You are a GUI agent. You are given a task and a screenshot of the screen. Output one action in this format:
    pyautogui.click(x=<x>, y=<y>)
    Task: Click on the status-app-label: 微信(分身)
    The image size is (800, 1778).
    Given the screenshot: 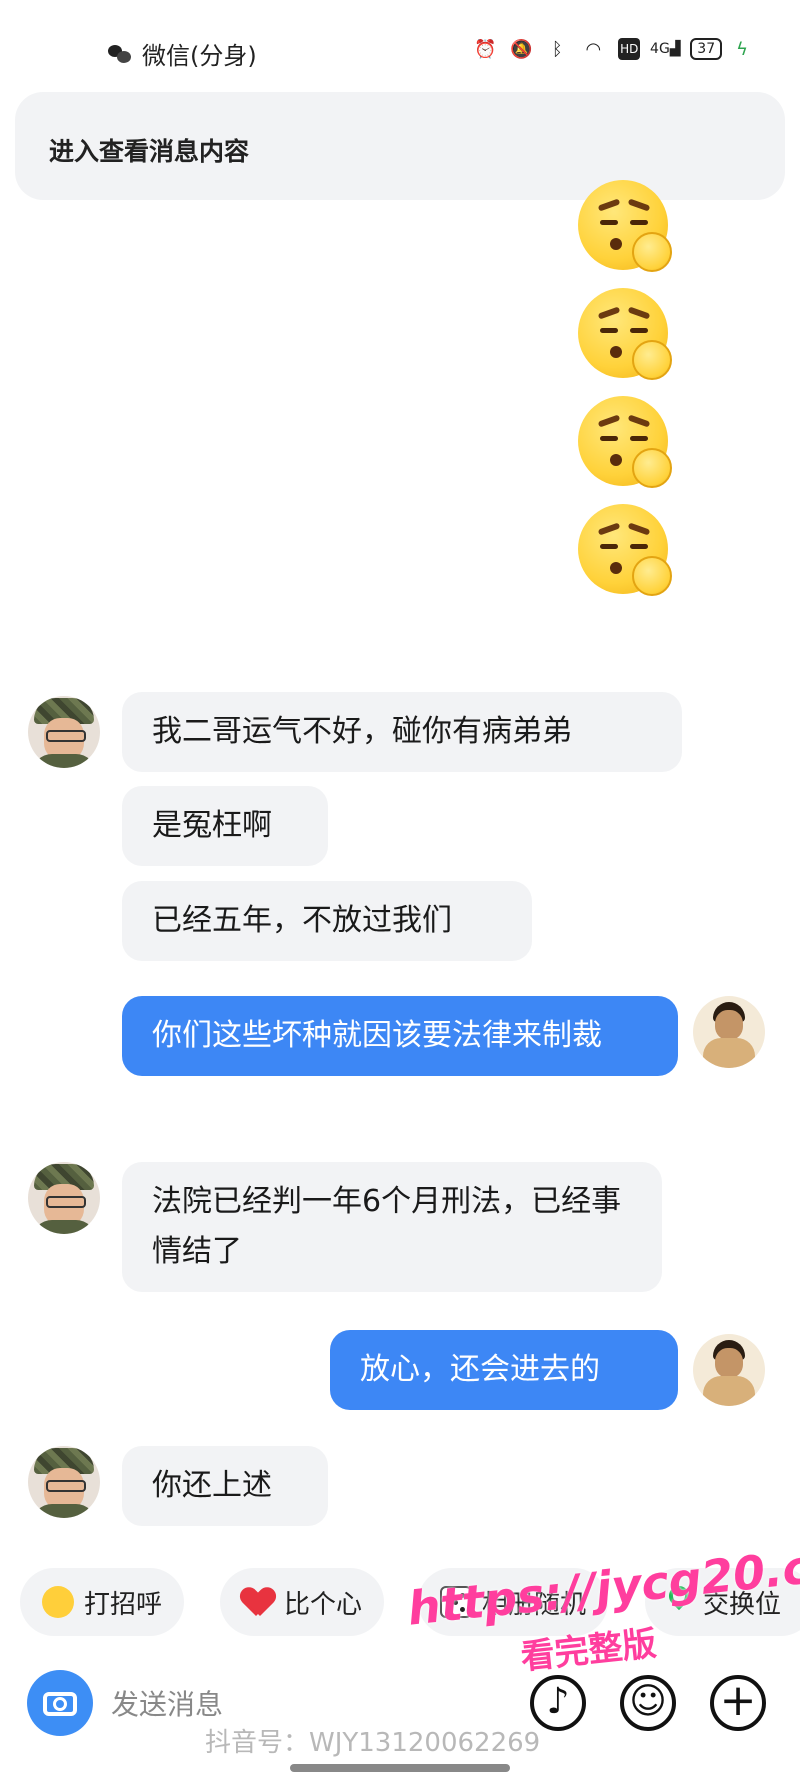 What is the action you would take?
    pyautogui.click(x=199, y=56)
    